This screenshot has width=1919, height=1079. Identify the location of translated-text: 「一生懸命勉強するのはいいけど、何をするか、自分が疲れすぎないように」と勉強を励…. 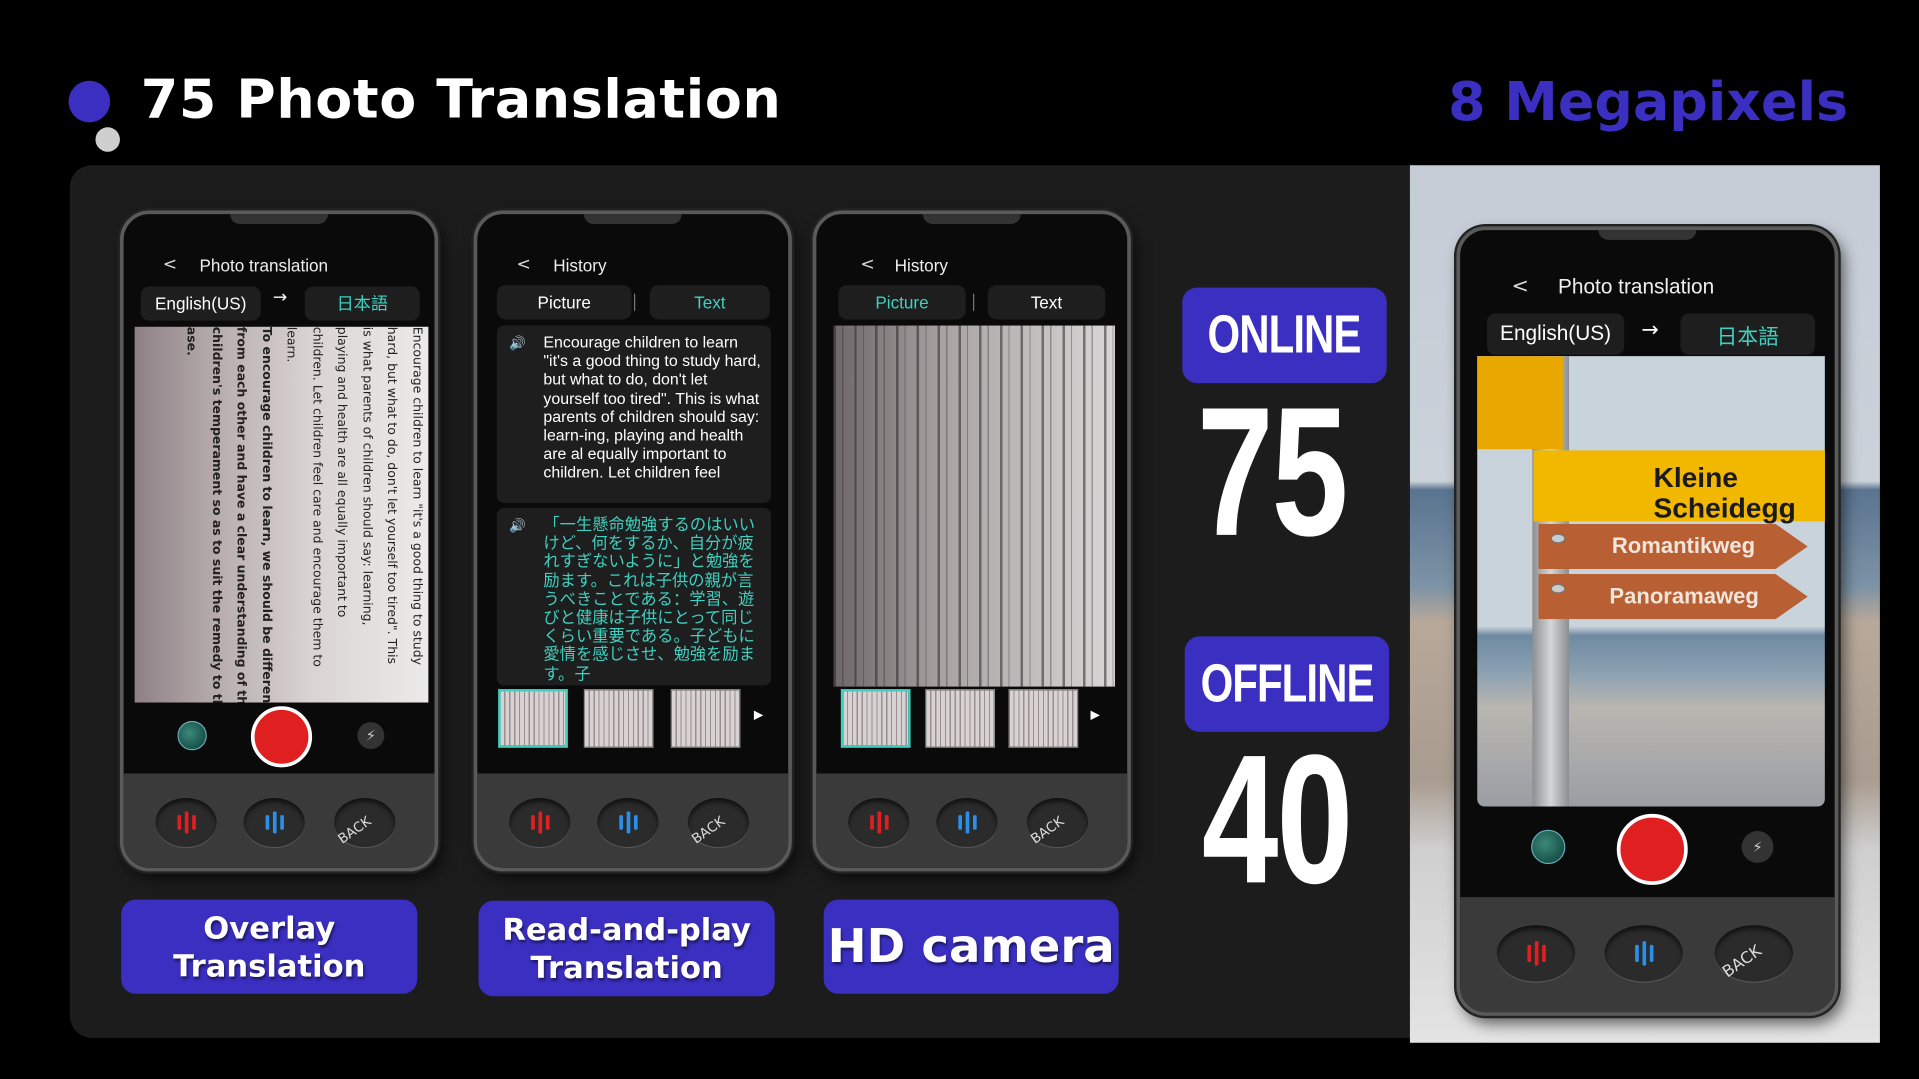
(649, 599).